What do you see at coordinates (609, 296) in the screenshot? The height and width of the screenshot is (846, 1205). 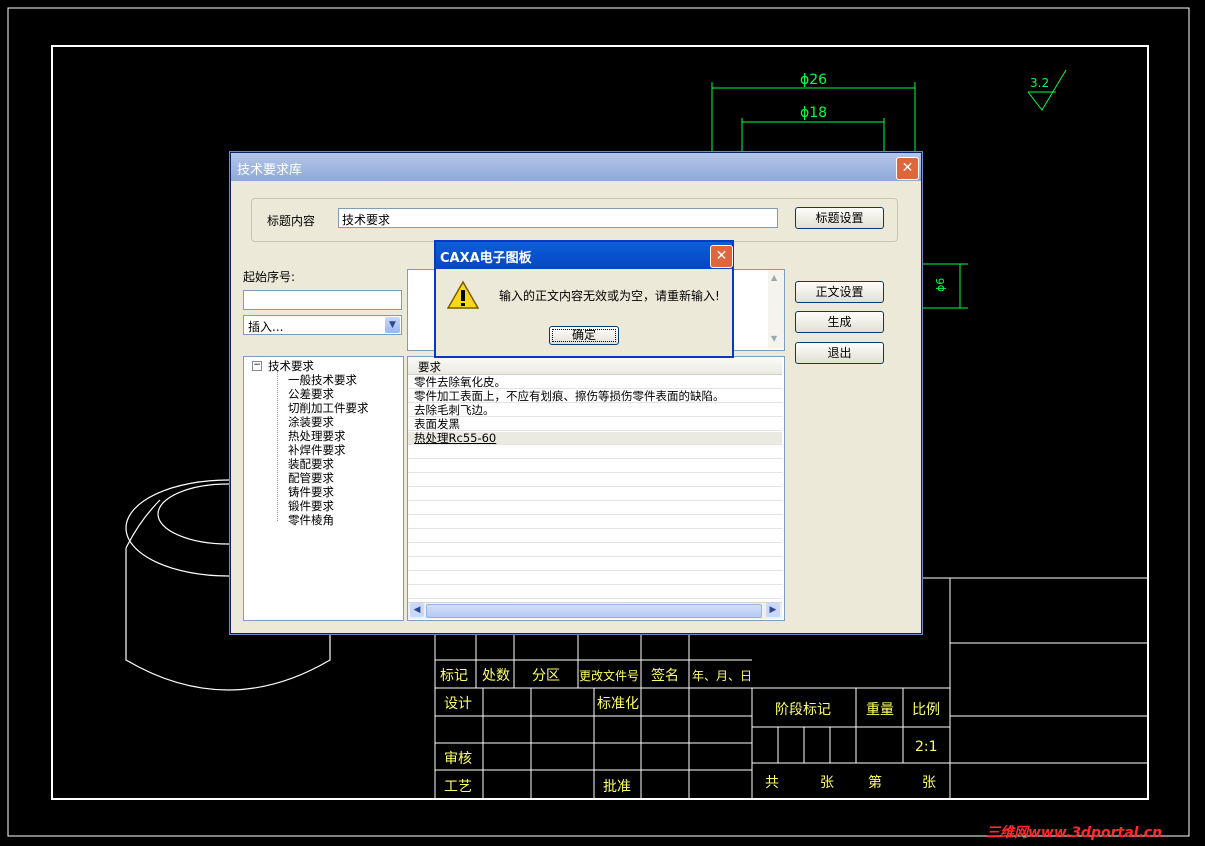 I see `alert-message: 输入的正文内容无效或为空，请重新输入!` at bounding box center [609, 296].